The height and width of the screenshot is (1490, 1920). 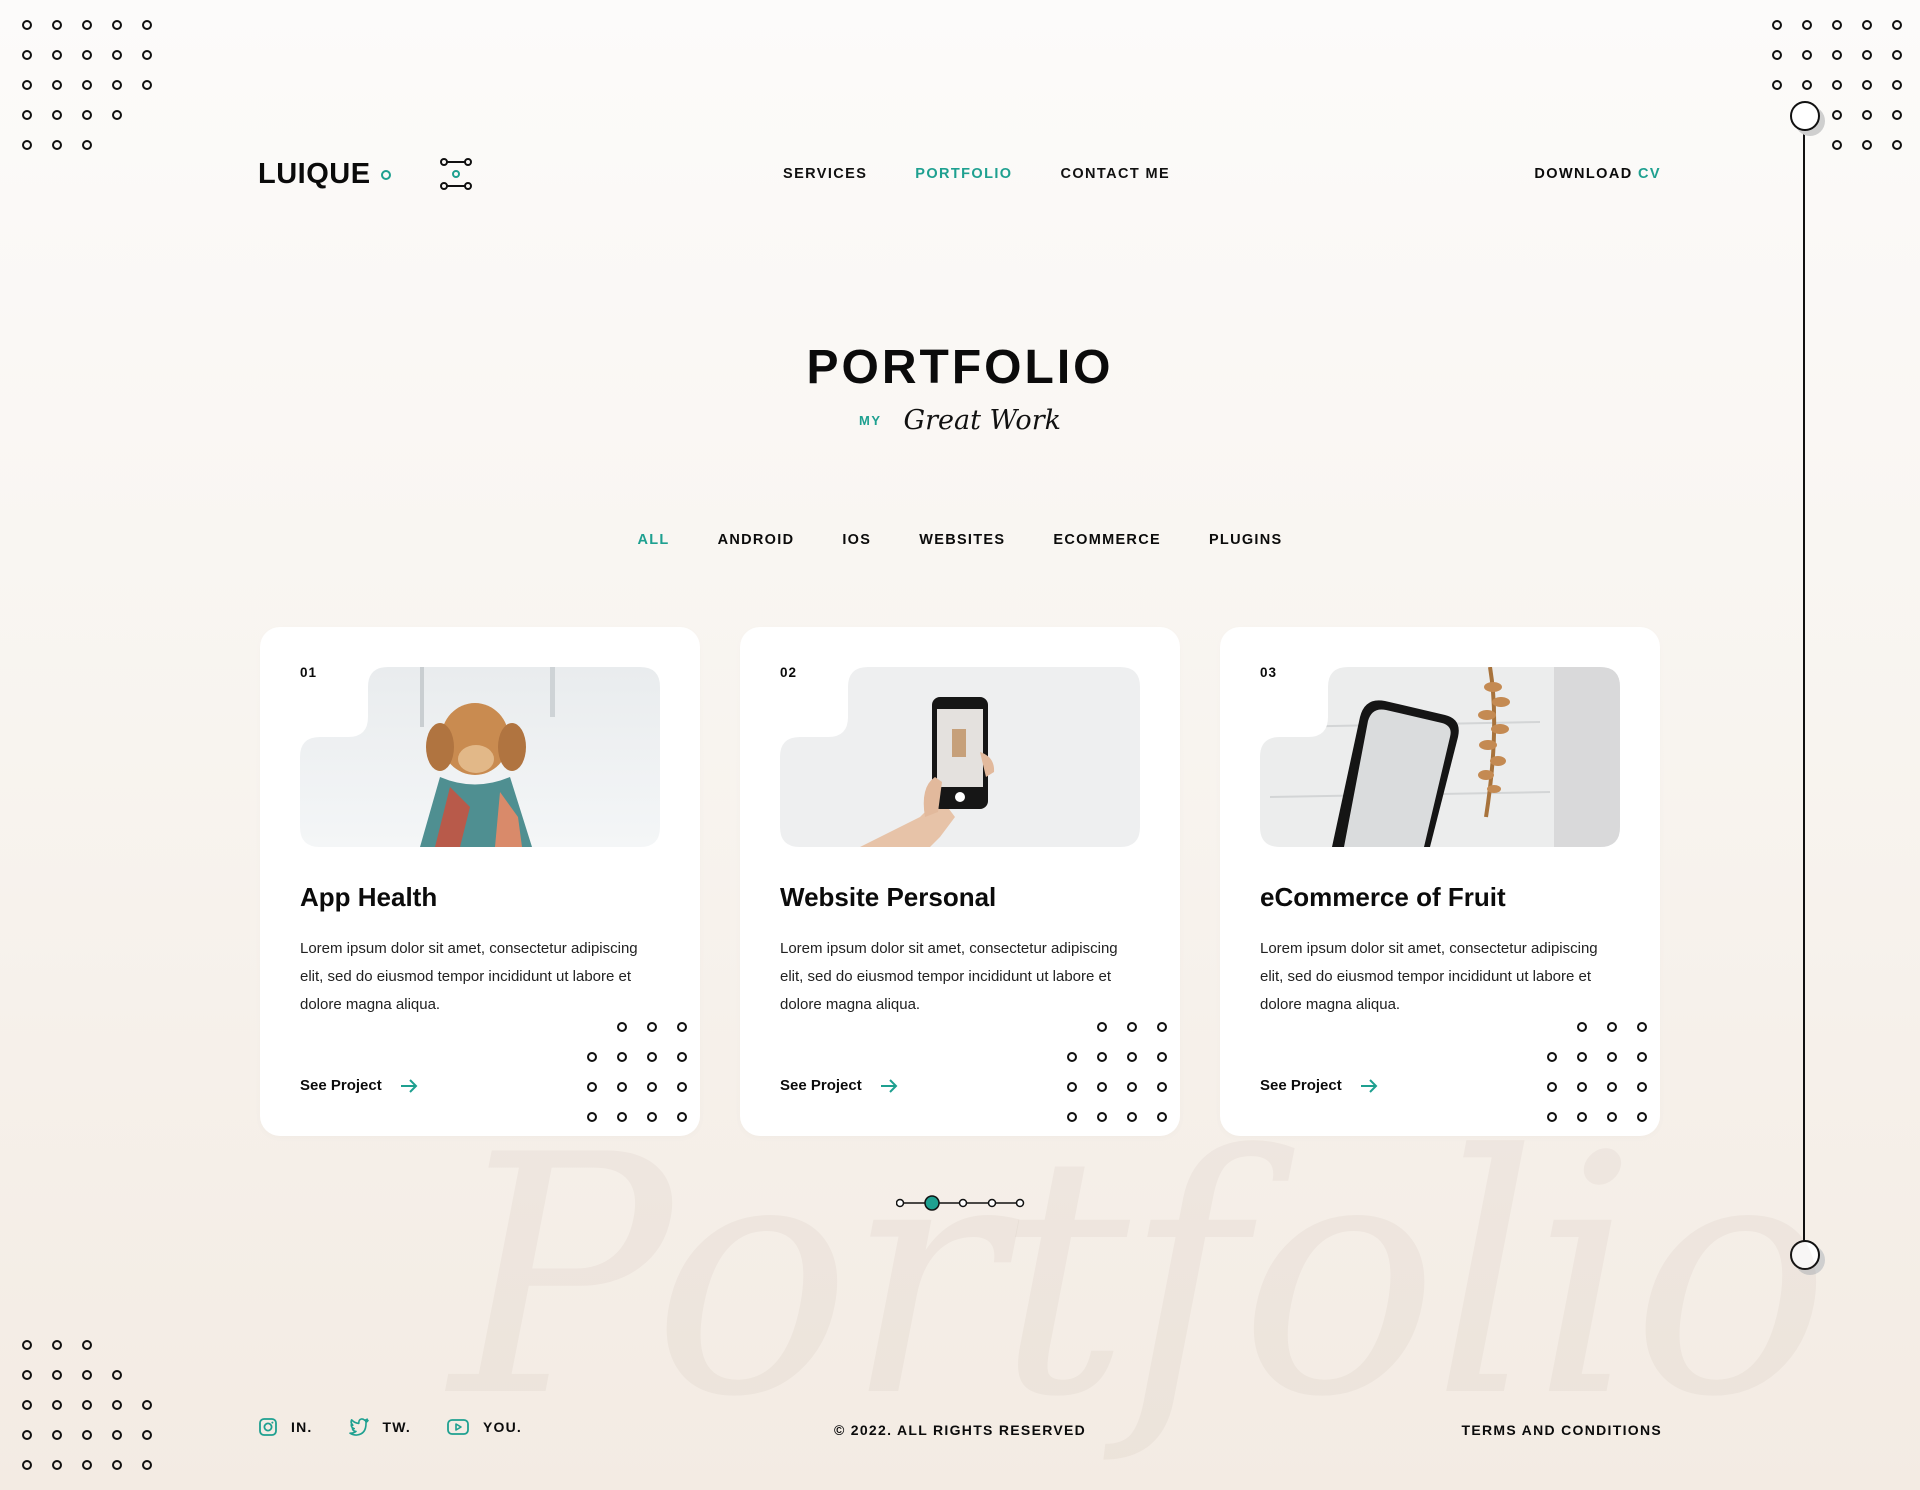 I want to click on menu-toggle-icon, so click(x=456, y=175).